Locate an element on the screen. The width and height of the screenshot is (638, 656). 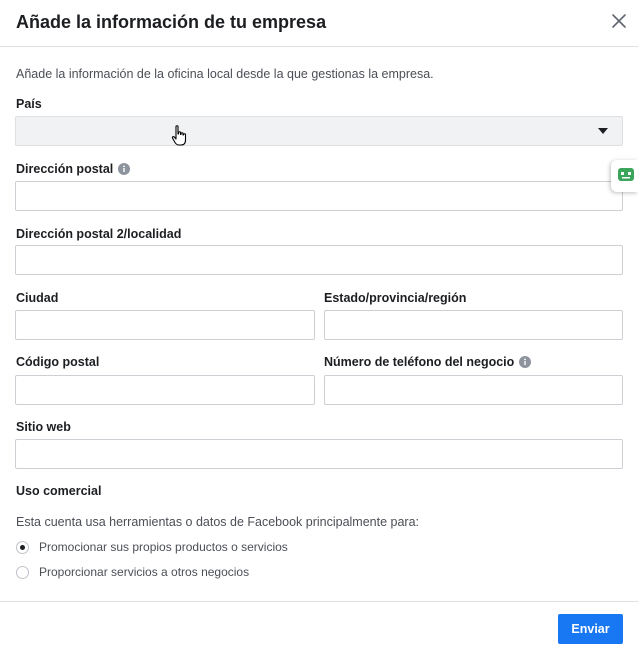
state-label-text: Estado/provincia/región is located at coordinates (395, 298).